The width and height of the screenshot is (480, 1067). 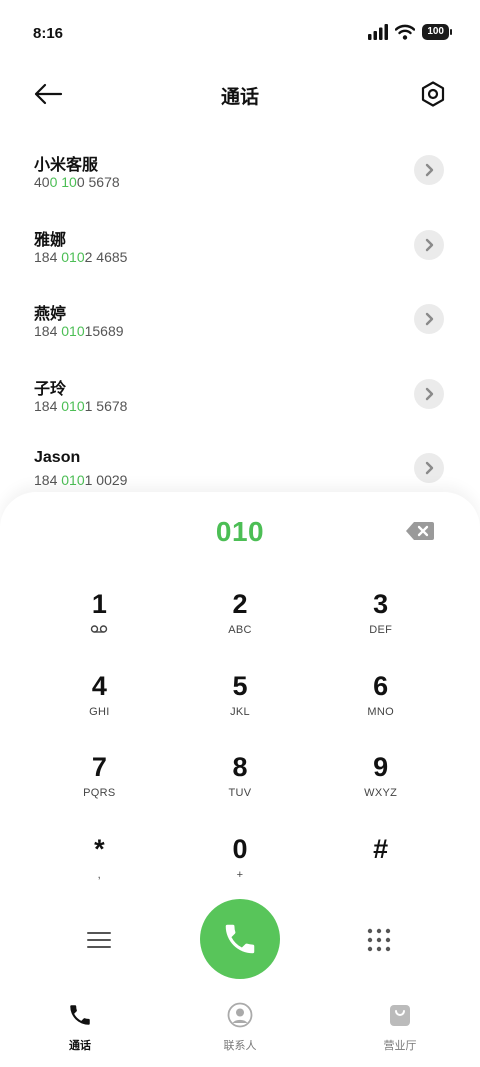 What do you see at coordinates (240, 245) in the screenshot?
I see `contact-row: 雅娜 184 0102 4685` at bounding box center [240, 245].